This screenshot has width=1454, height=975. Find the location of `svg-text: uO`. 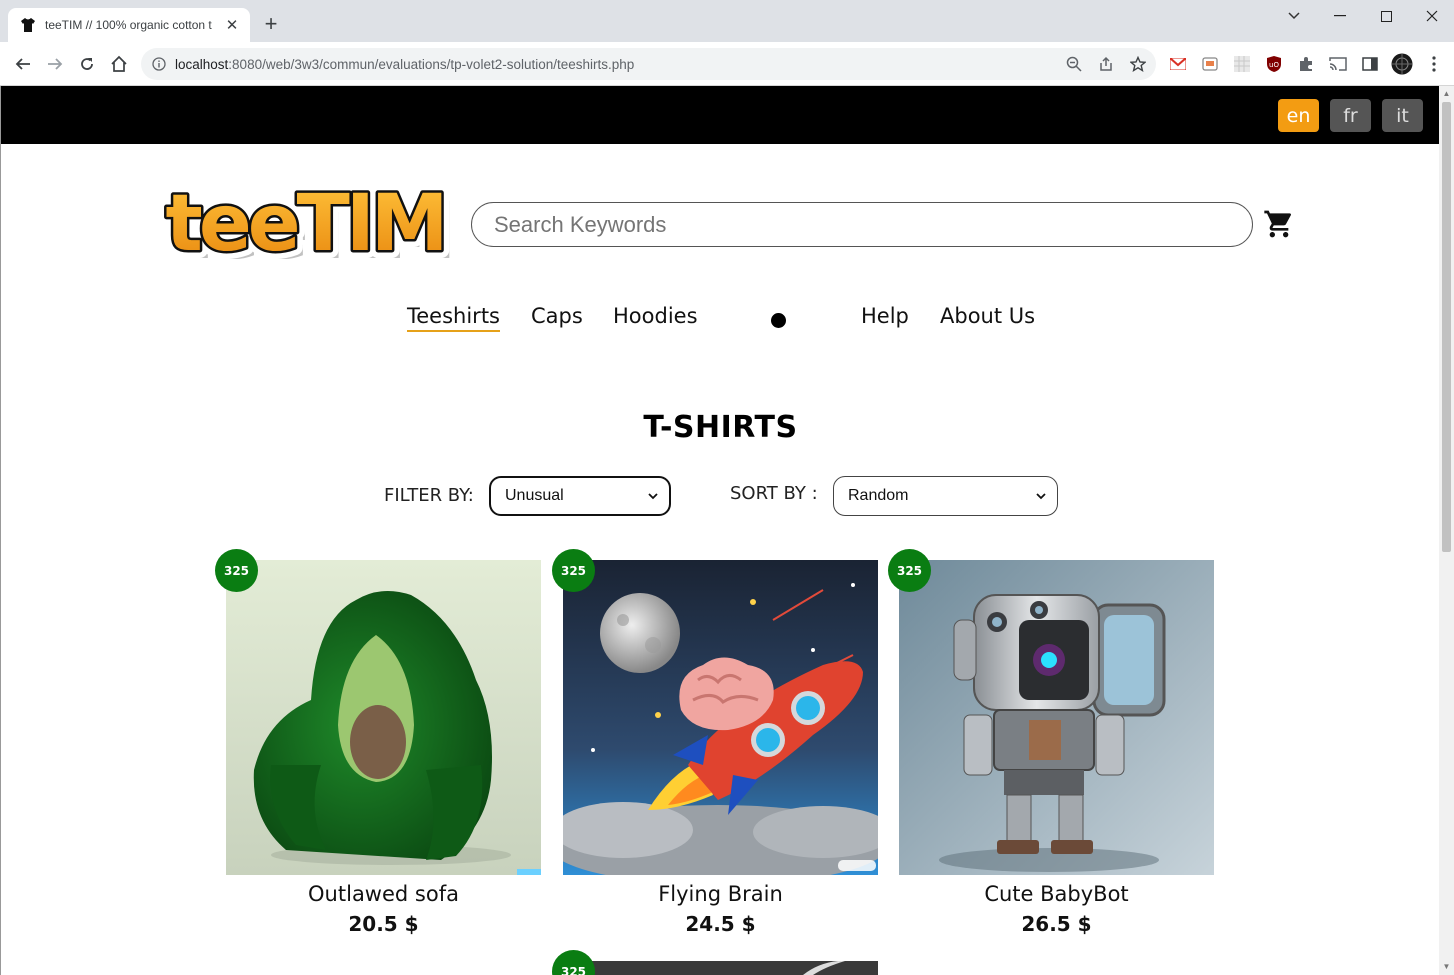

svg-text: uO is located at coordinates (1274, 65).